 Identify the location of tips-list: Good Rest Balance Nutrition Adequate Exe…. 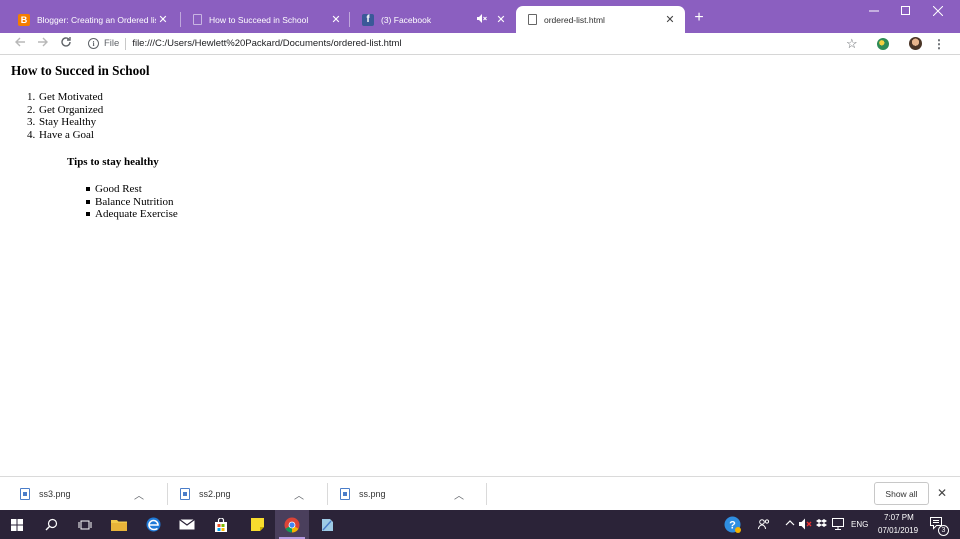
(132, 202).